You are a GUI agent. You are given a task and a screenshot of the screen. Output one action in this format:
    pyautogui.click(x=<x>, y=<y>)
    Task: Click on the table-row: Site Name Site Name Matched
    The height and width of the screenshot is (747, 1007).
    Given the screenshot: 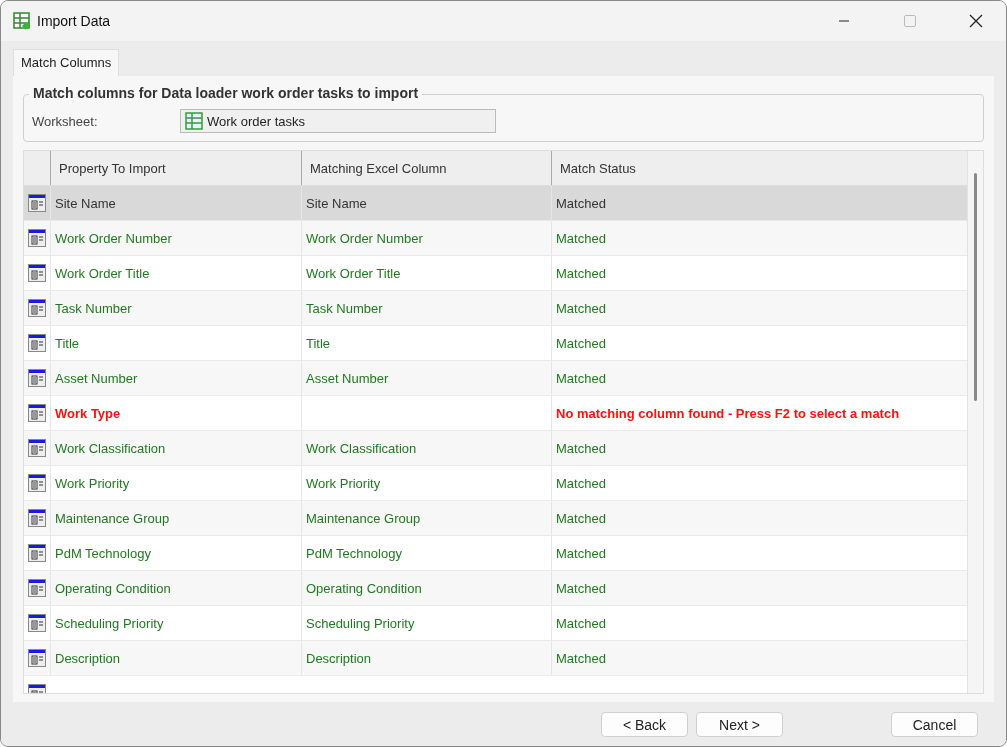 What is the action you would take?
    pyautogui.click(x=495, y=203)
    